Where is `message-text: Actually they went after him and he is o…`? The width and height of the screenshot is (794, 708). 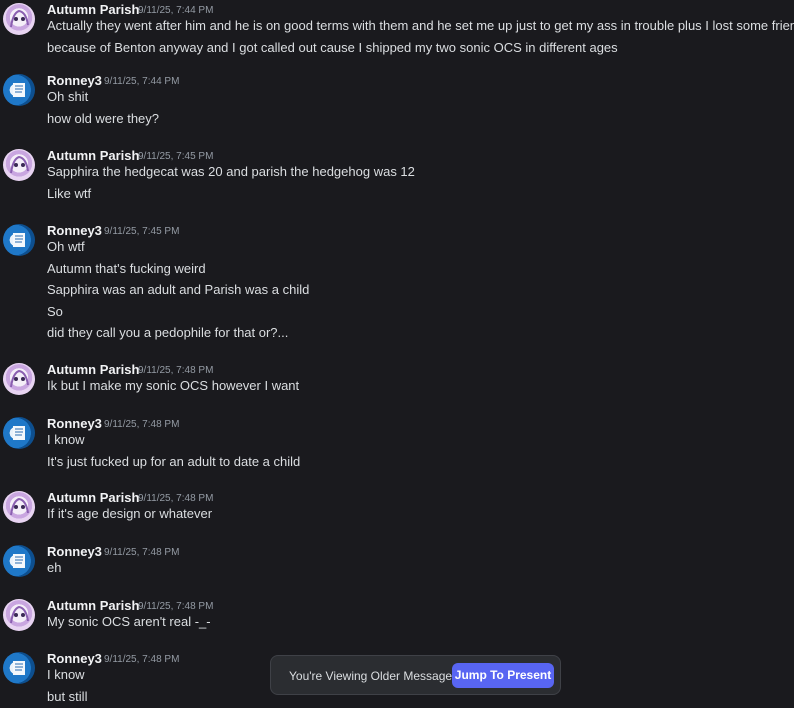
message-text: Actually they went after him and he is o… is located at coordinates (420, 25).